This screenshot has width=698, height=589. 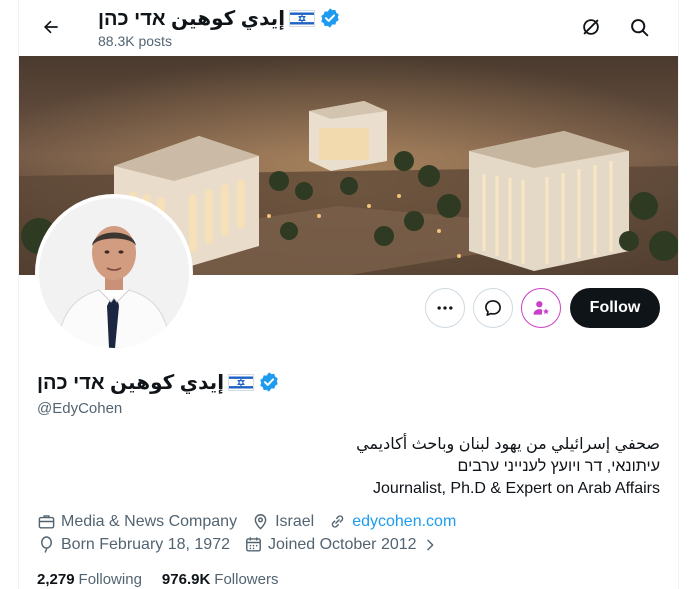 I want to click on header-title-block: إيدي كوهين אדי כהן 88.3K posts, so click(x=219, y=27).